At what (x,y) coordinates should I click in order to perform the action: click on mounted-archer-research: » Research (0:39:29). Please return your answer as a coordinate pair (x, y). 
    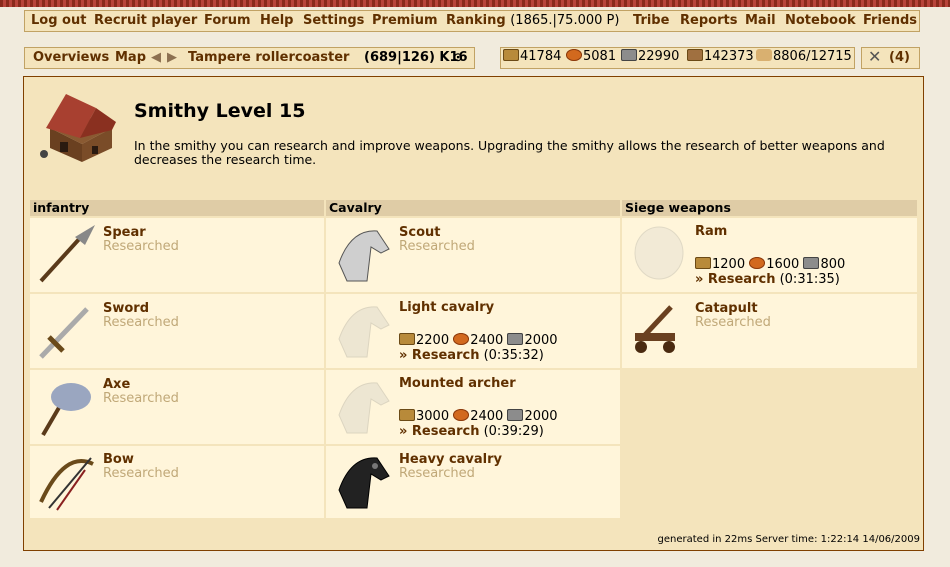
    Looking at the image, I should click on (471, 431).